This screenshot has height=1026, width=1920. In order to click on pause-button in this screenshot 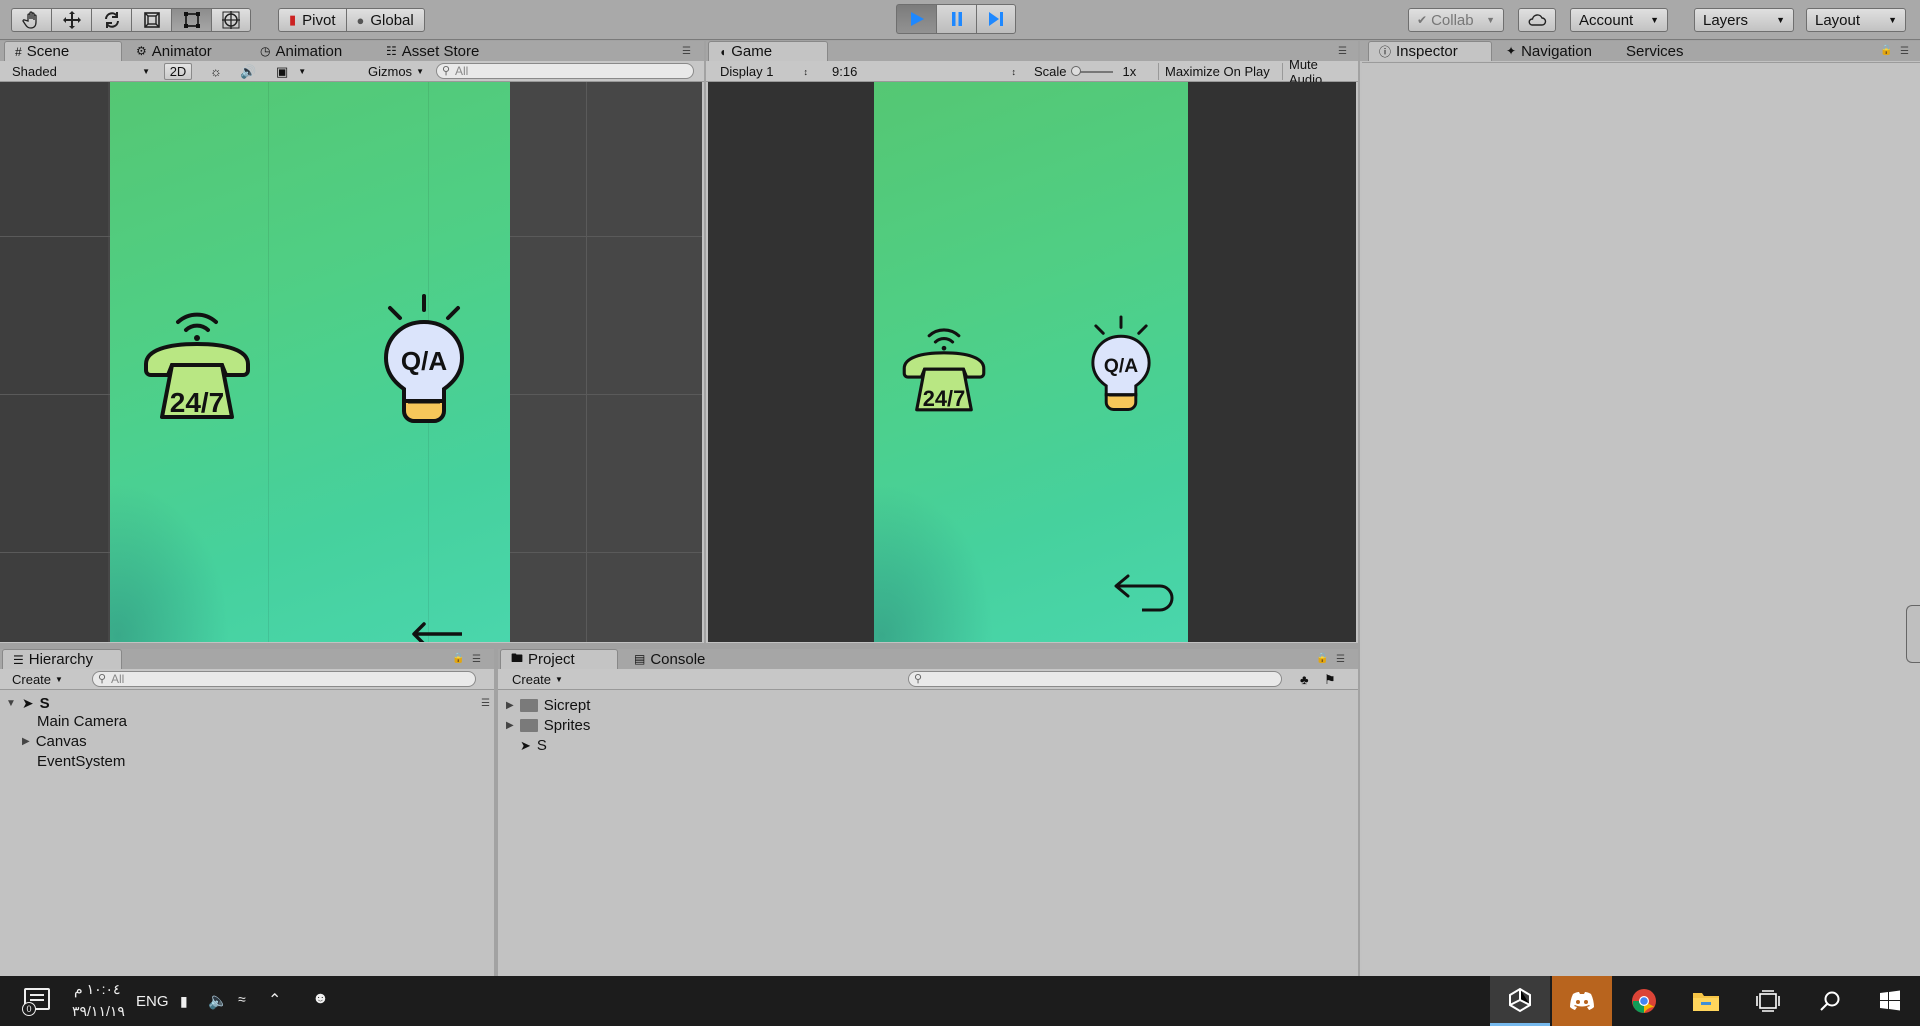, I will do `click(956, 19)`.